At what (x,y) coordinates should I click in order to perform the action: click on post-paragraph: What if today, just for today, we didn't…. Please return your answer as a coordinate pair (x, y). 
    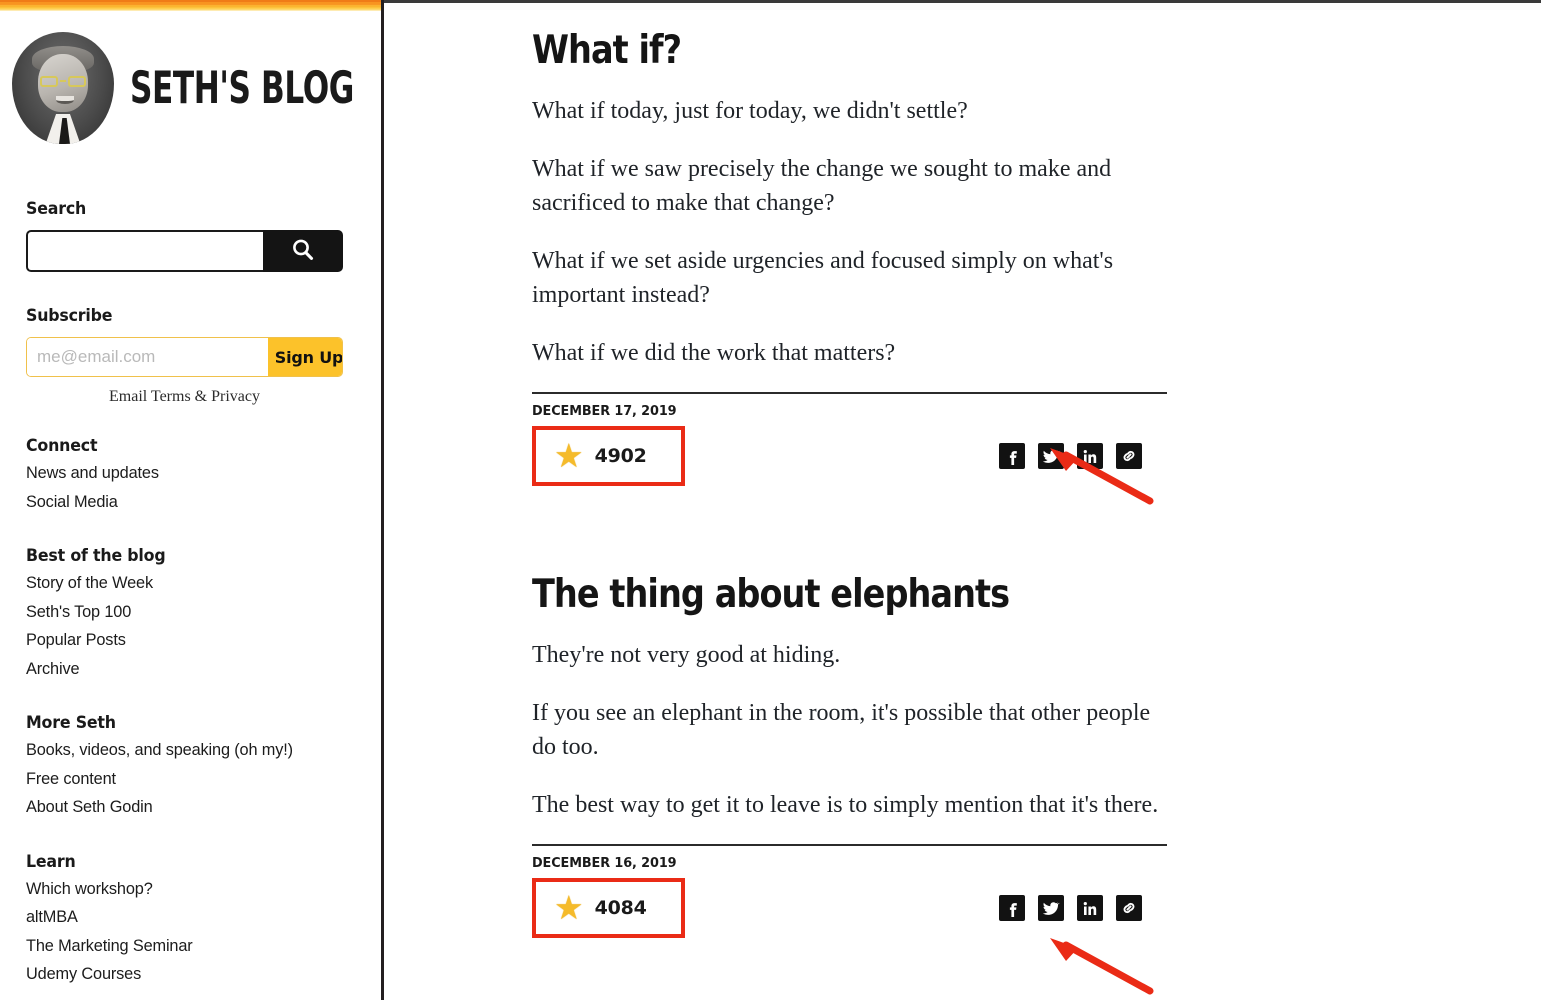
    Looking at the image, I should click on (750, 111).